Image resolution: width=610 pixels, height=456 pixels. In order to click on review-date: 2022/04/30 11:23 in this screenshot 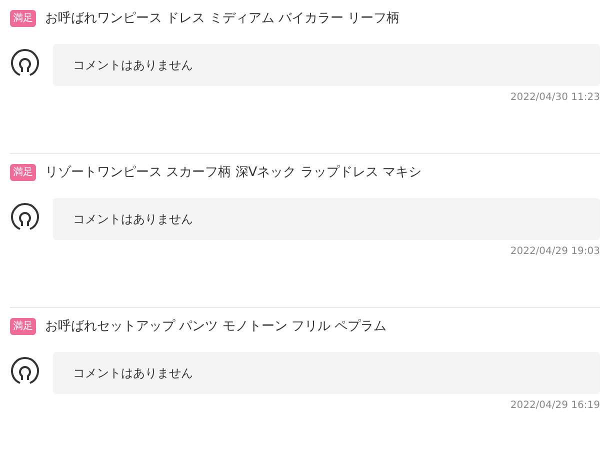, I will do `click(554, 97)`.